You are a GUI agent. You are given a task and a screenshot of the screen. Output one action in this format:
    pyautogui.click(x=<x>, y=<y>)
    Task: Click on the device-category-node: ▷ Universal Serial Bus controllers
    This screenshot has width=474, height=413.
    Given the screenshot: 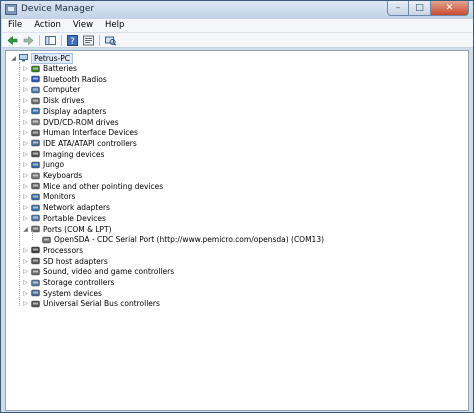 What is the action you would take?
    pyautogui.click(x=91, y=304)
    